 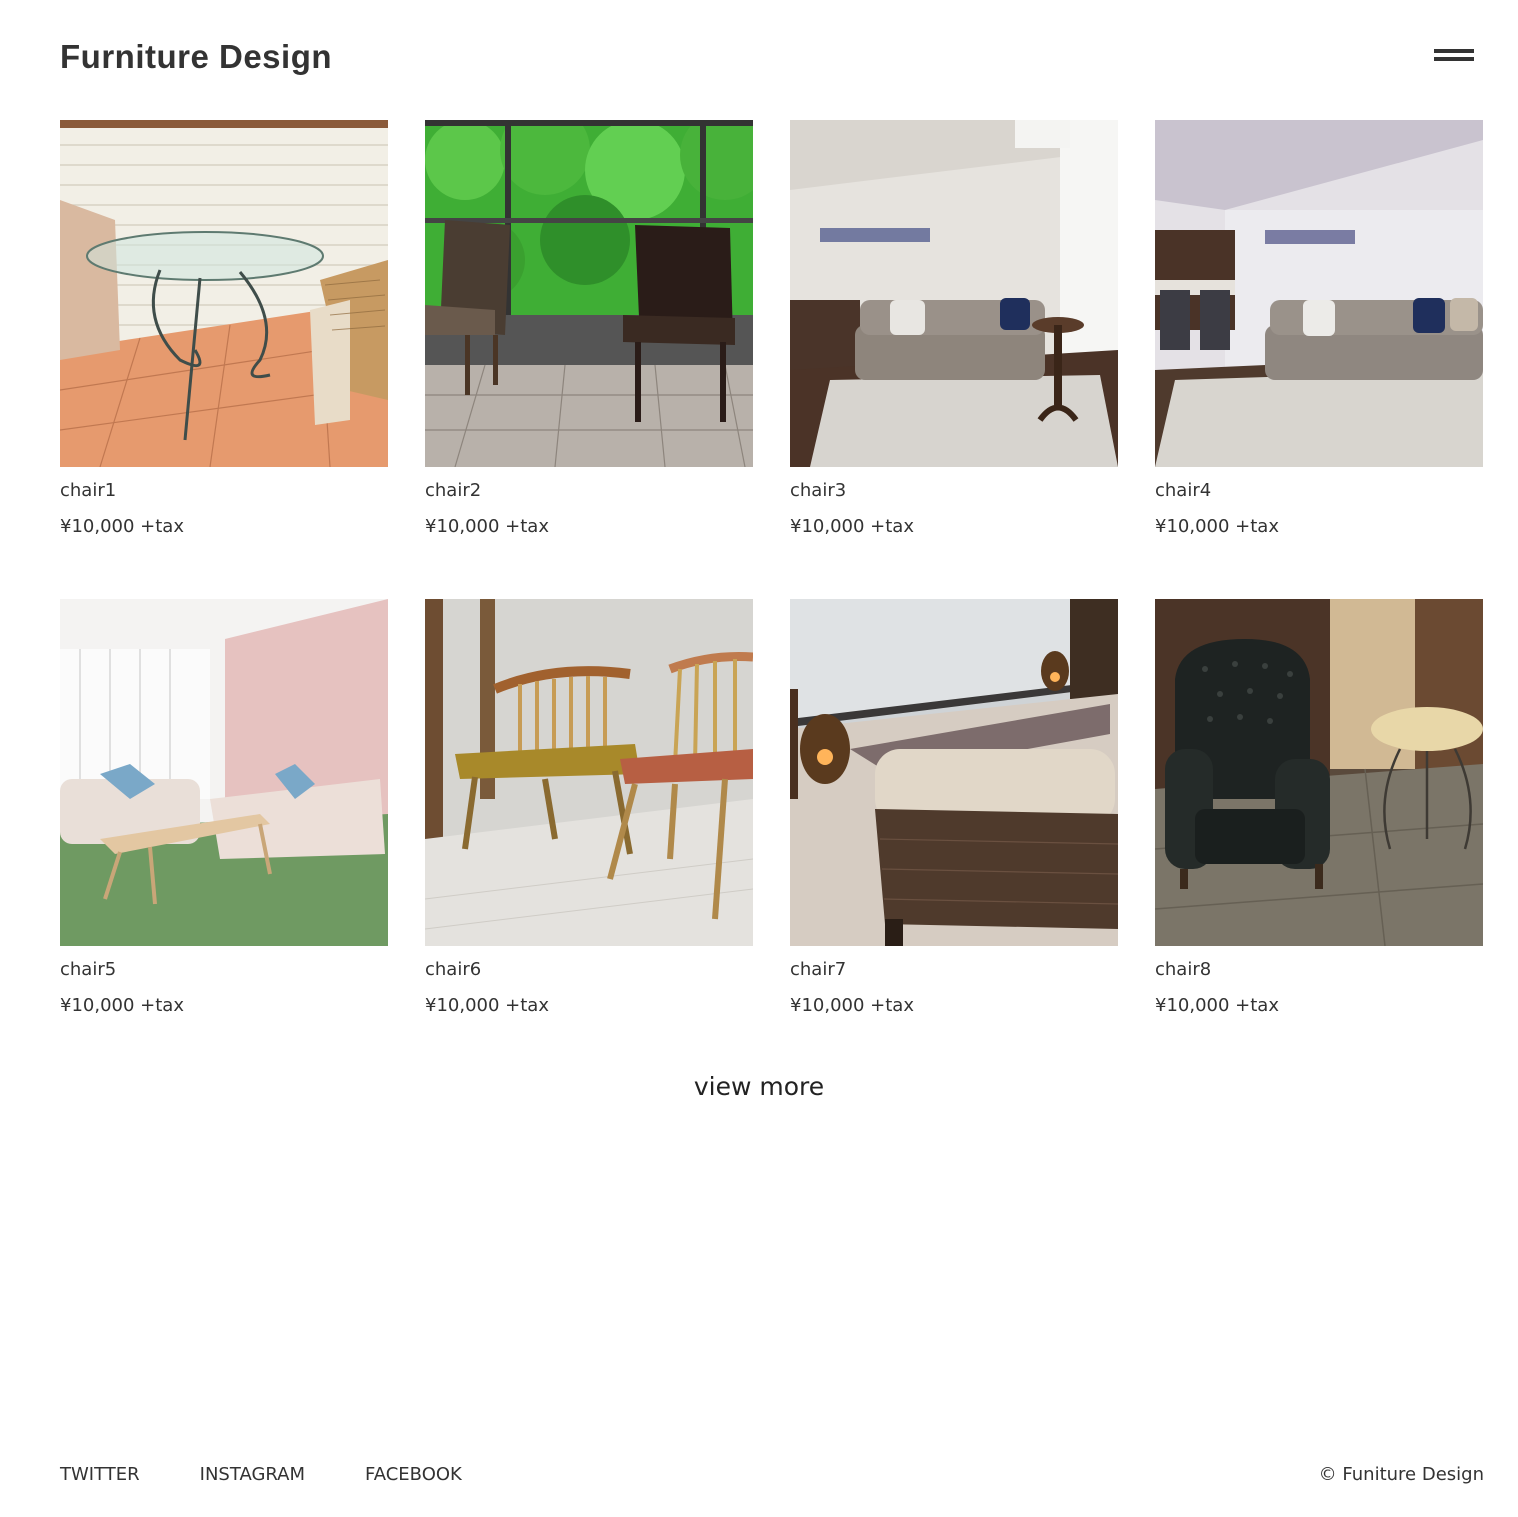 What do you see at coordinates (224, 293) in the screenshot?
I see `patio-glass-table-wicker-chairs-photo` at bounding box center [224, 293].